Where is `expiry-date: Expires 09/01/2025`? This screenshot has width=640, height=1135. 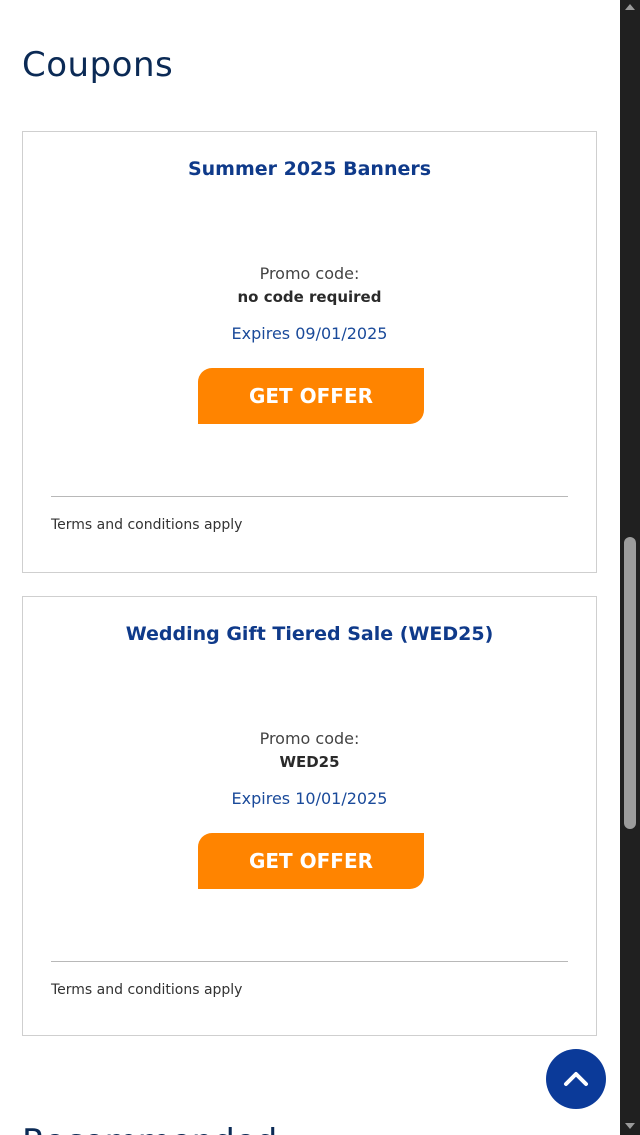 expiry-date: Expires 09/01/2025 is located at coordinates (309, 333).